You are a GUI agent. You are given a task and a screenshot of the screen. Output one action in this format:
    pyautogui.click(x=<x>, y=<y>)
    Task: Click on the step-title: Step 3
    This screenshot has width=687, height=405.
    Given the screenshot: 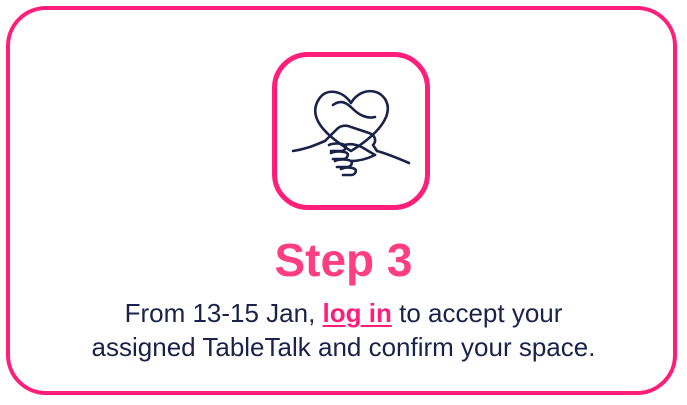 What is the action you would take?
    pyautogui.click(x=343, y=260)
    